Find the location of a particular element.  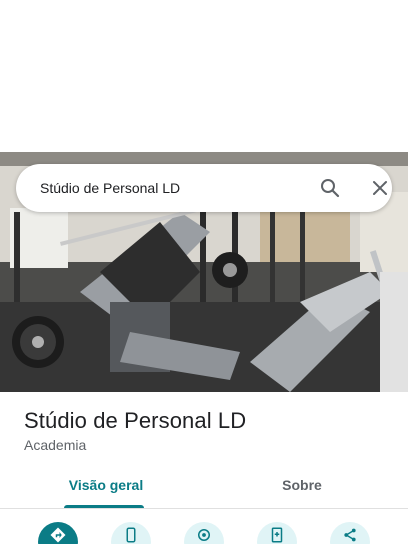

location-pin-icon is located at coordinates (204, 535).